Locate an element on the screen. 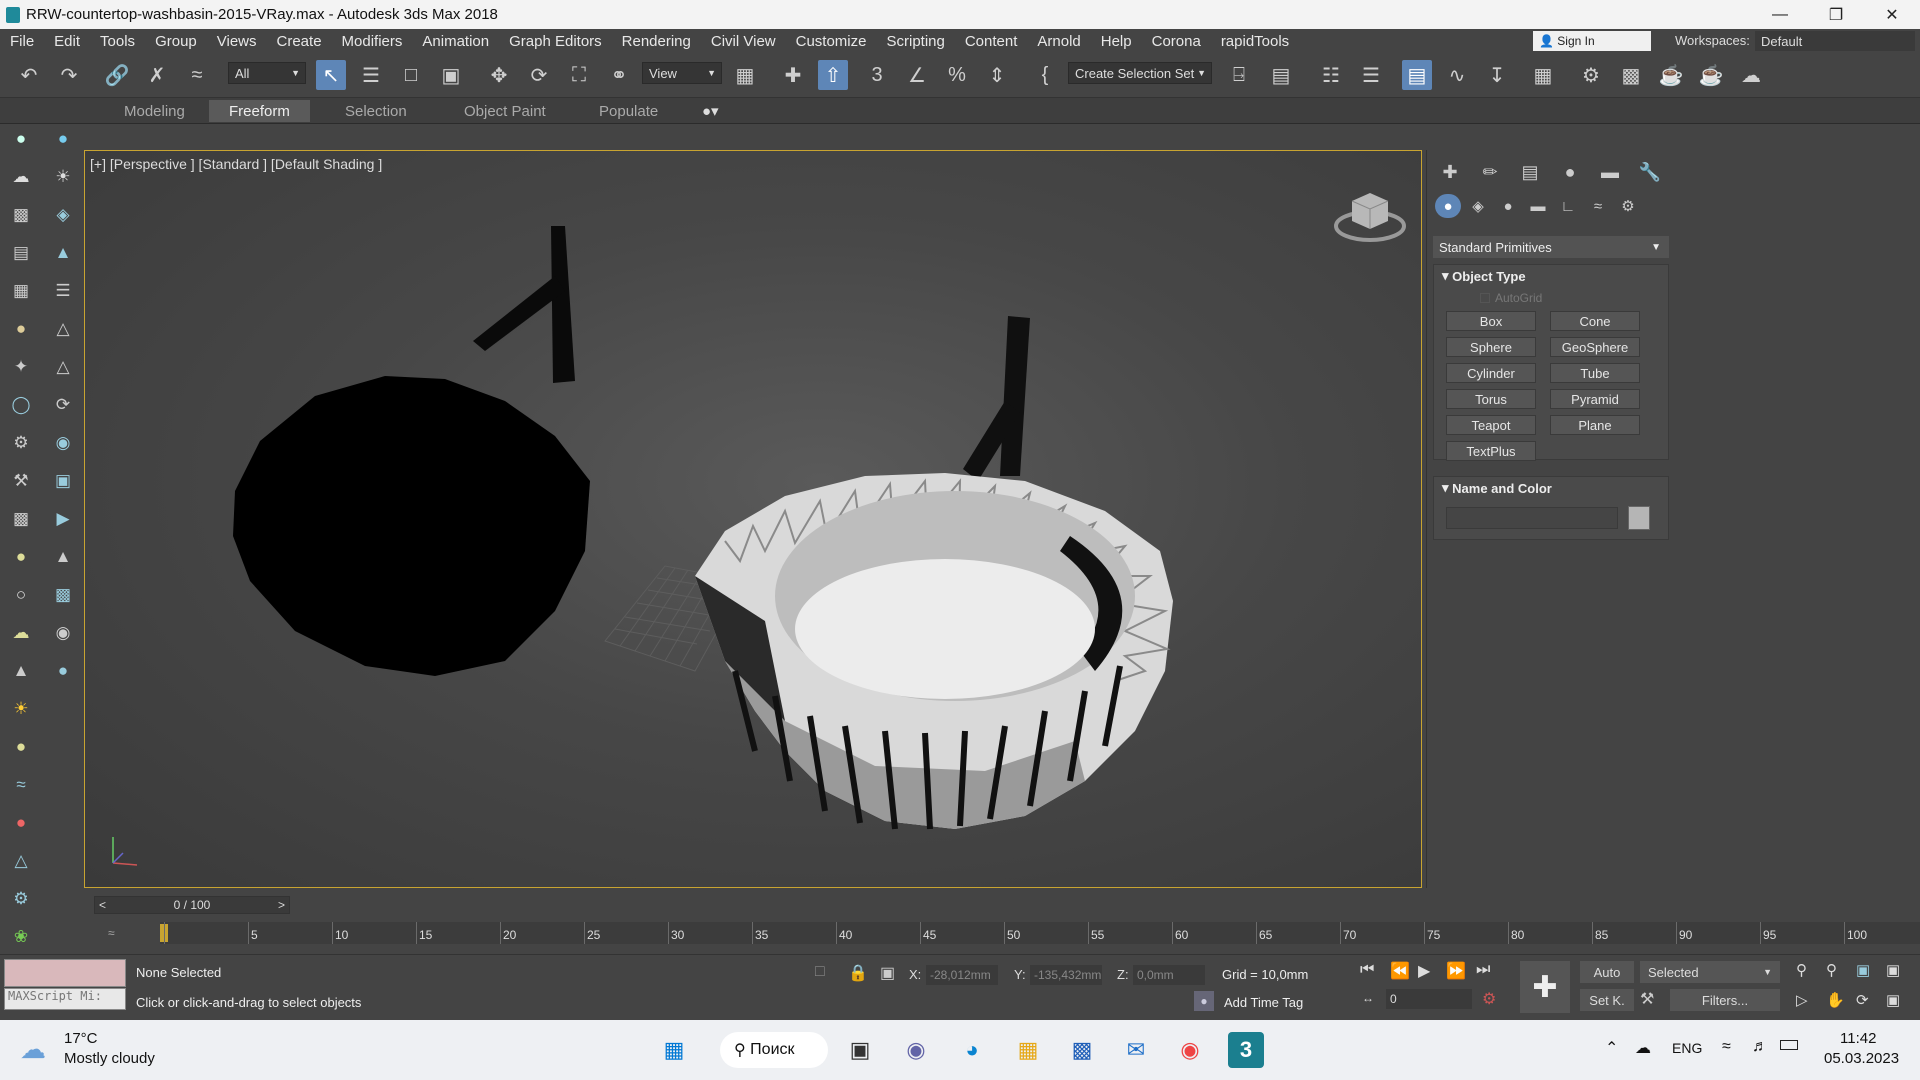  sun-light-icon: ☀ is located at coordinates (21, 709).